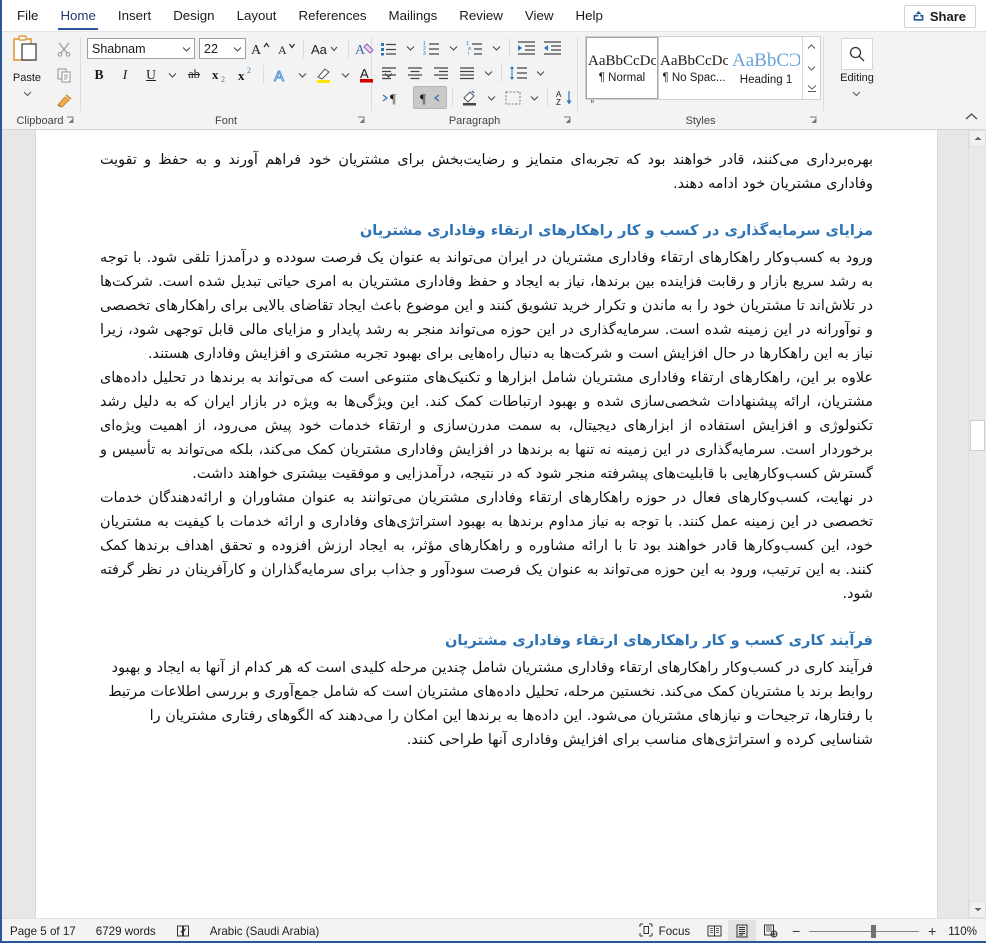 The height and width of the screenshot is (943, 986). Describe the element at coordinates (410, 47) in the screenshot. I see `bullets-chevron-down-icon` at that location.